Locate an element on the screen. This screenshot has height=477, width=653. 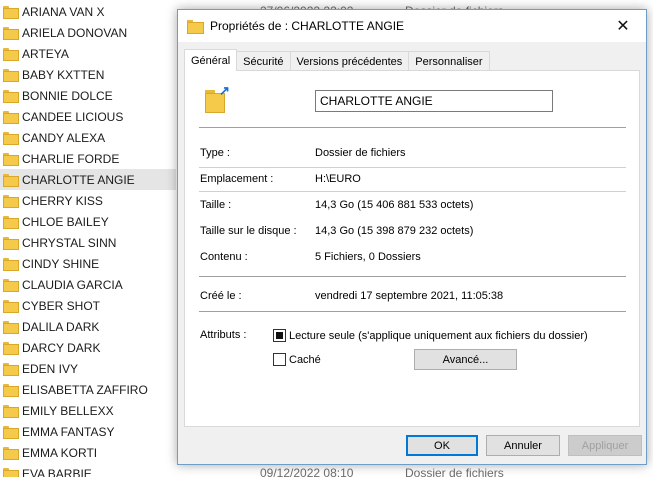
folder-name: EMMA FANTASY is located at coordinates (68, 431).